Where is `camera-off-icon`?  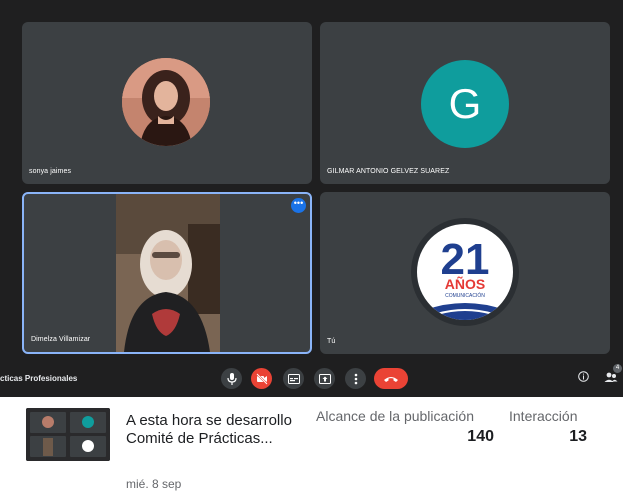
camera-off-icon is located at coordinates (261, 378).